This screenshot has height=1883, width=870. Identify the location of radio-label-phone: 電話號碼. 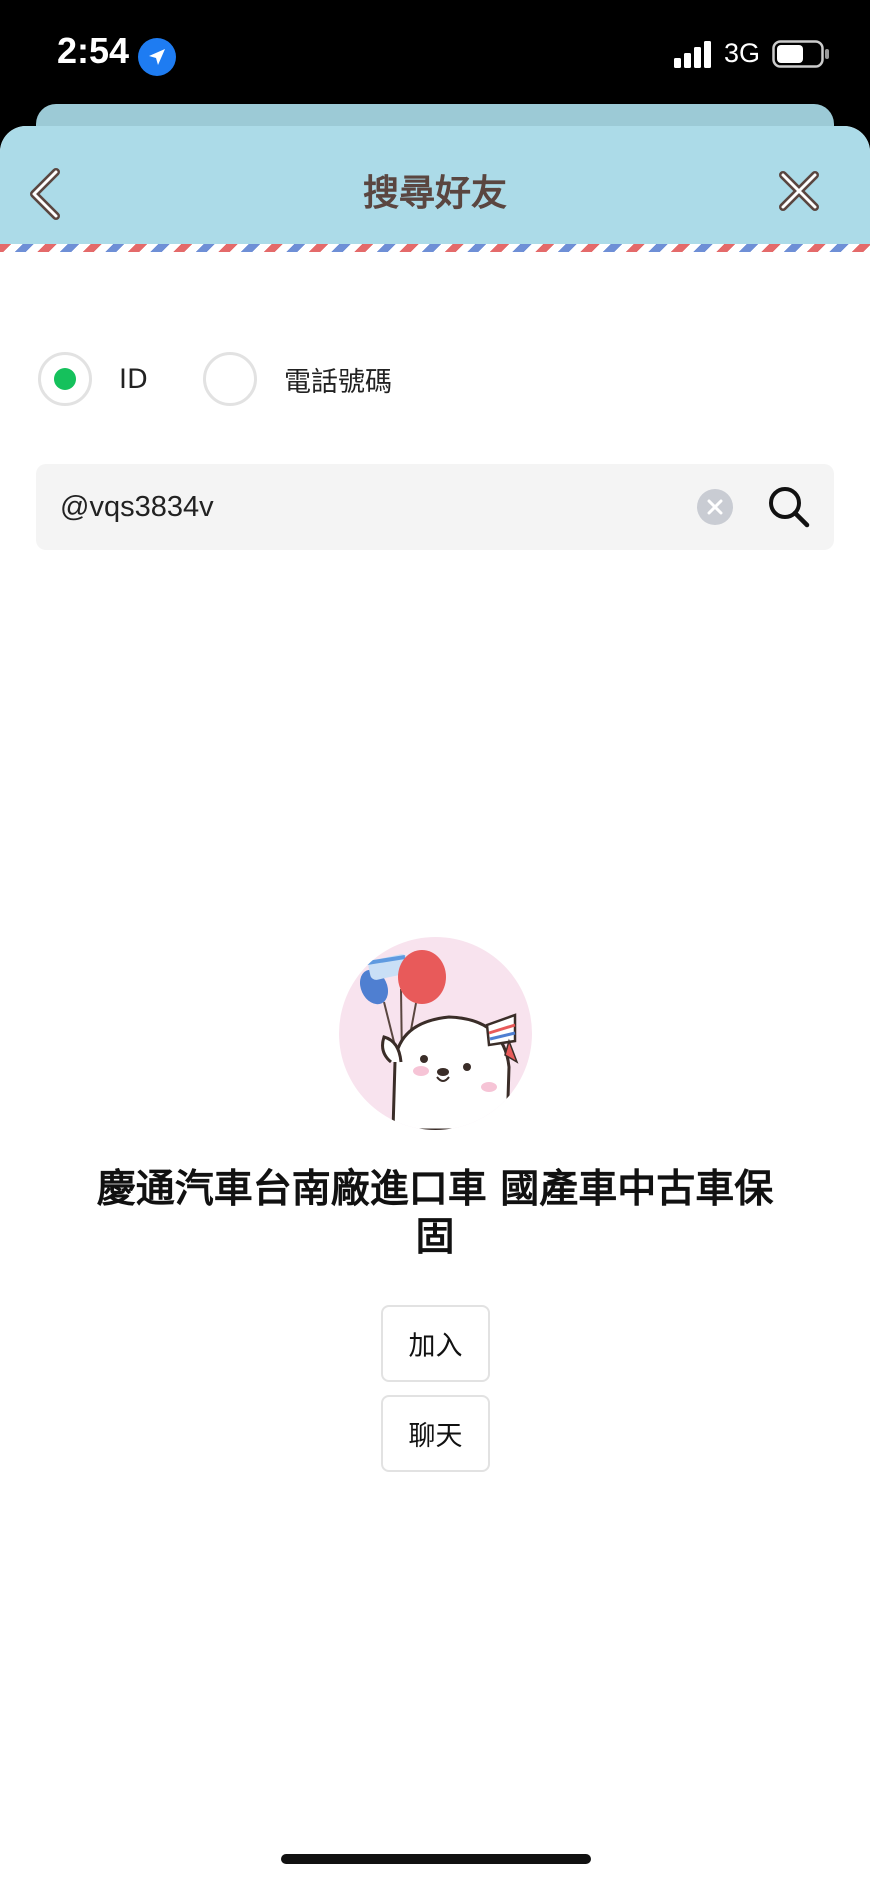
(338, 382).